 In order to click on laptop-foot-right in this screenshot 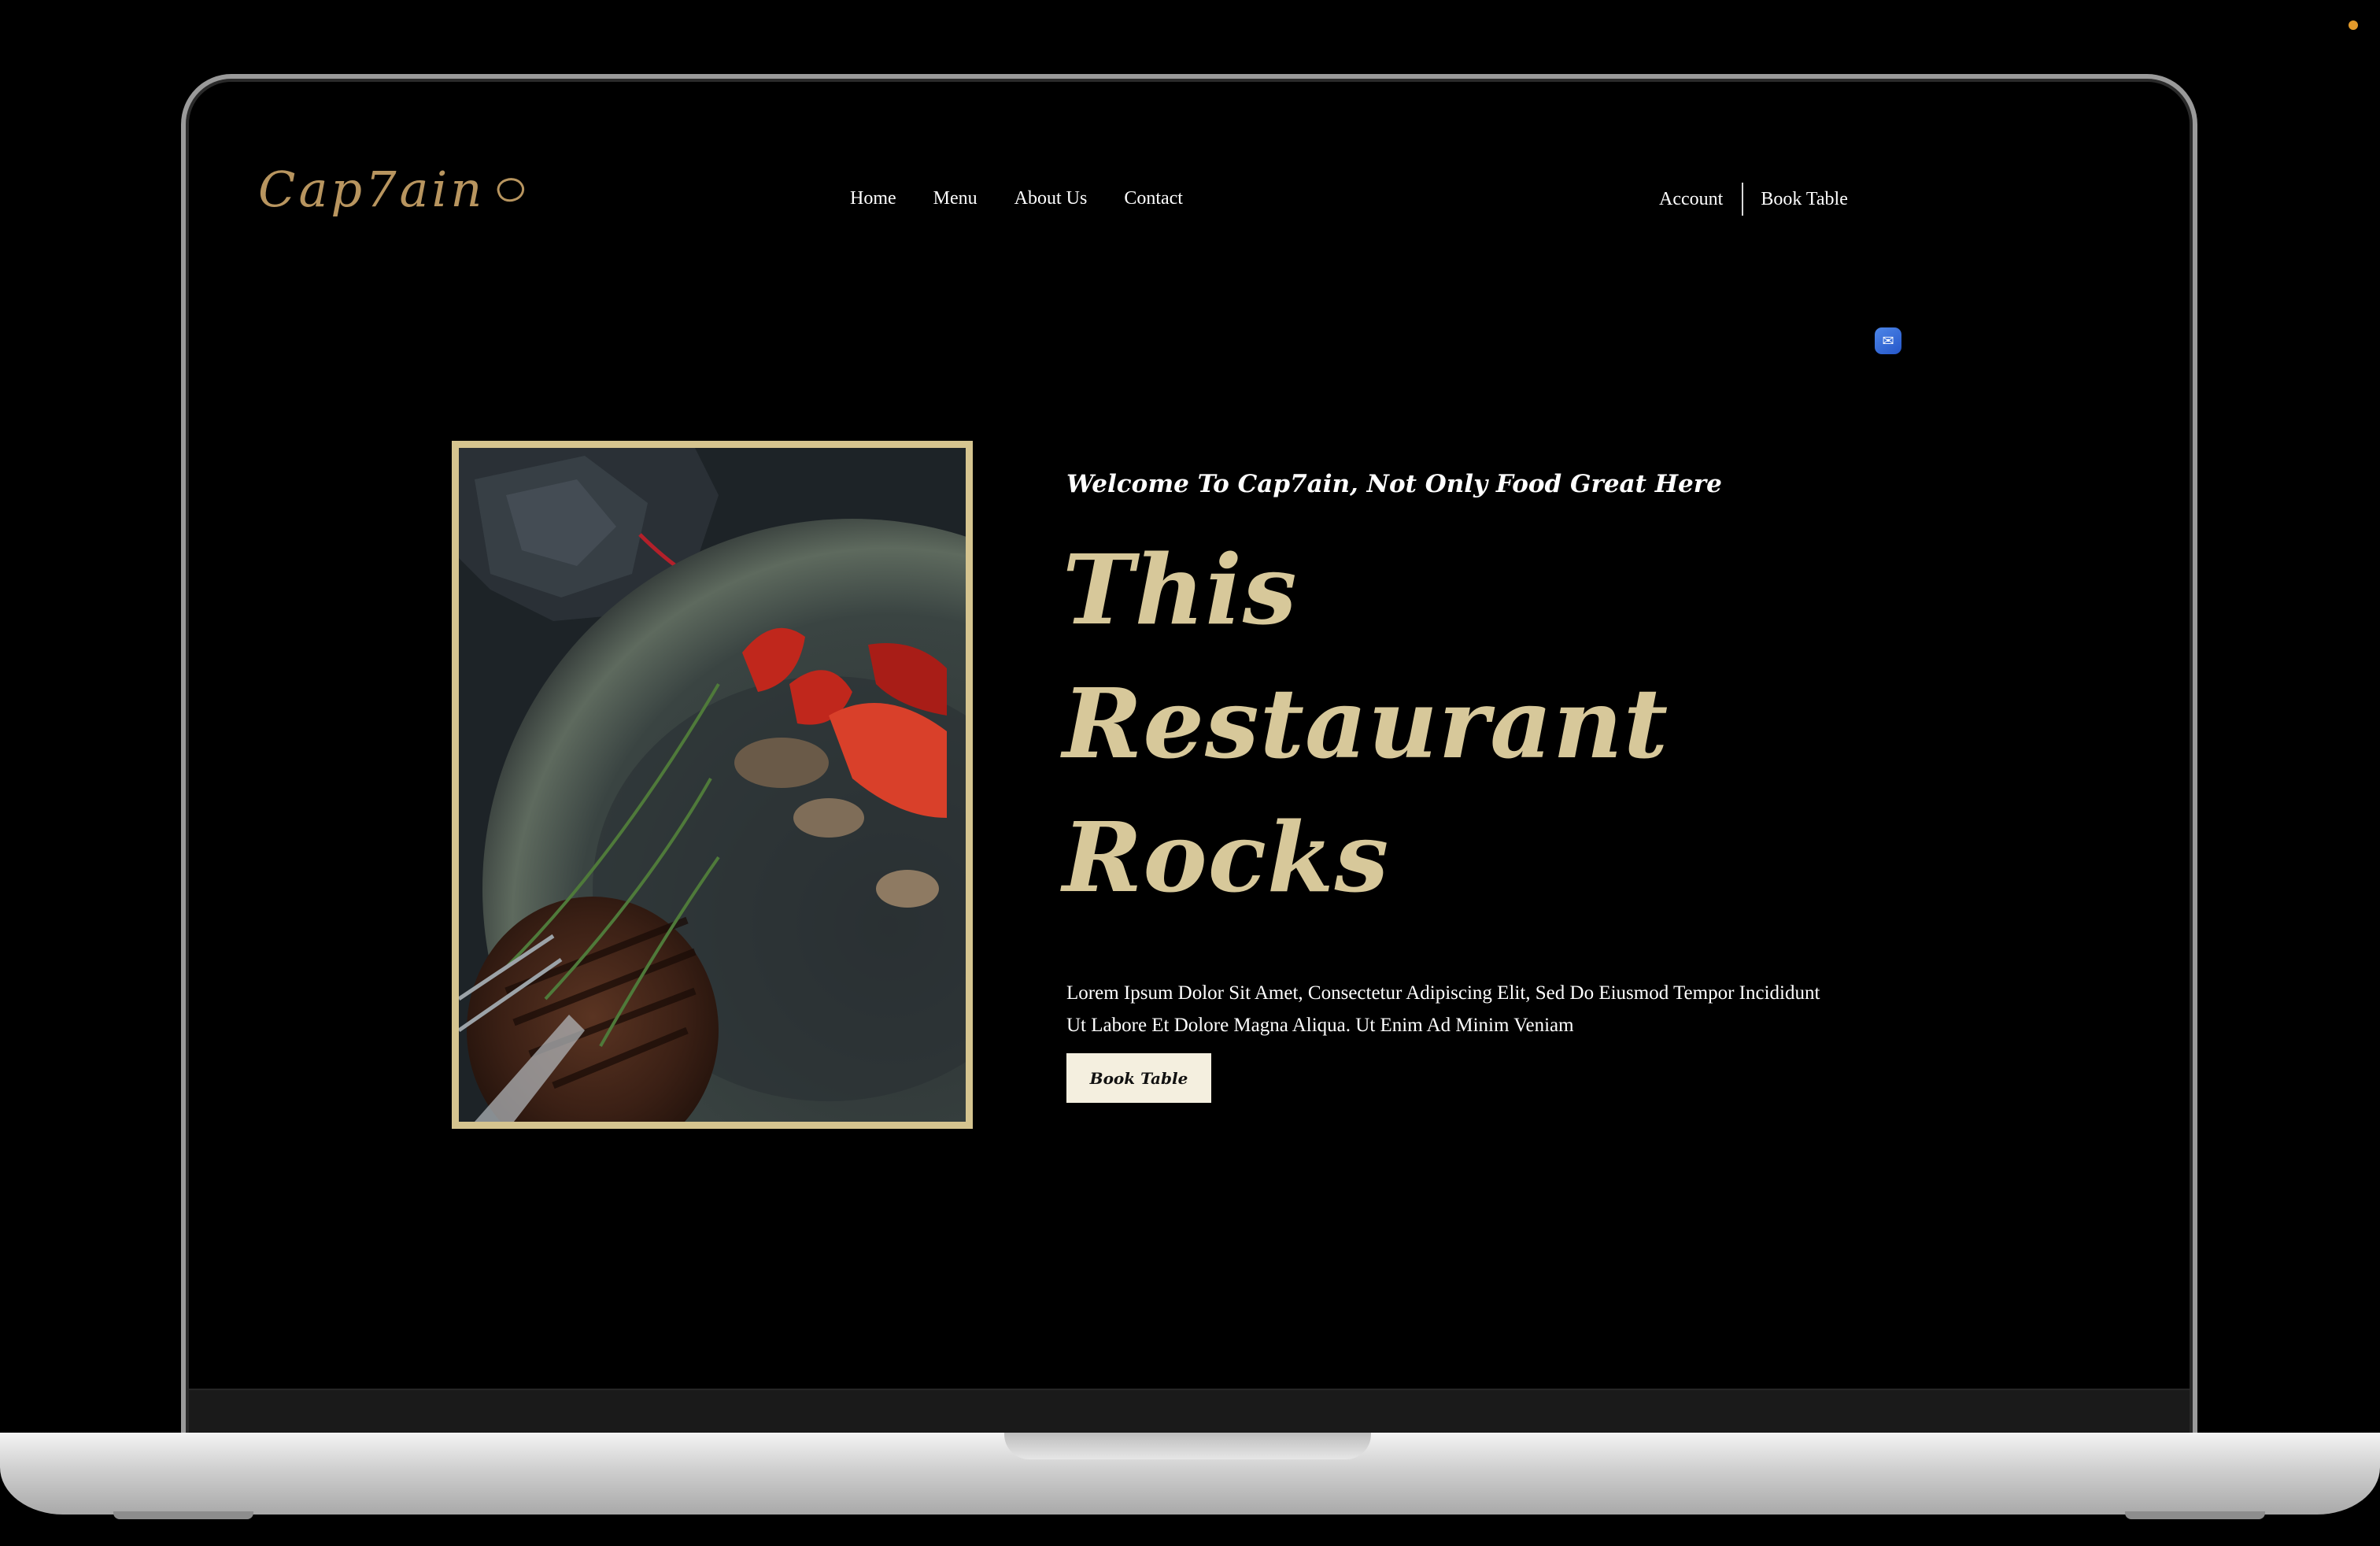, I will do `click(2195, 1515)`.